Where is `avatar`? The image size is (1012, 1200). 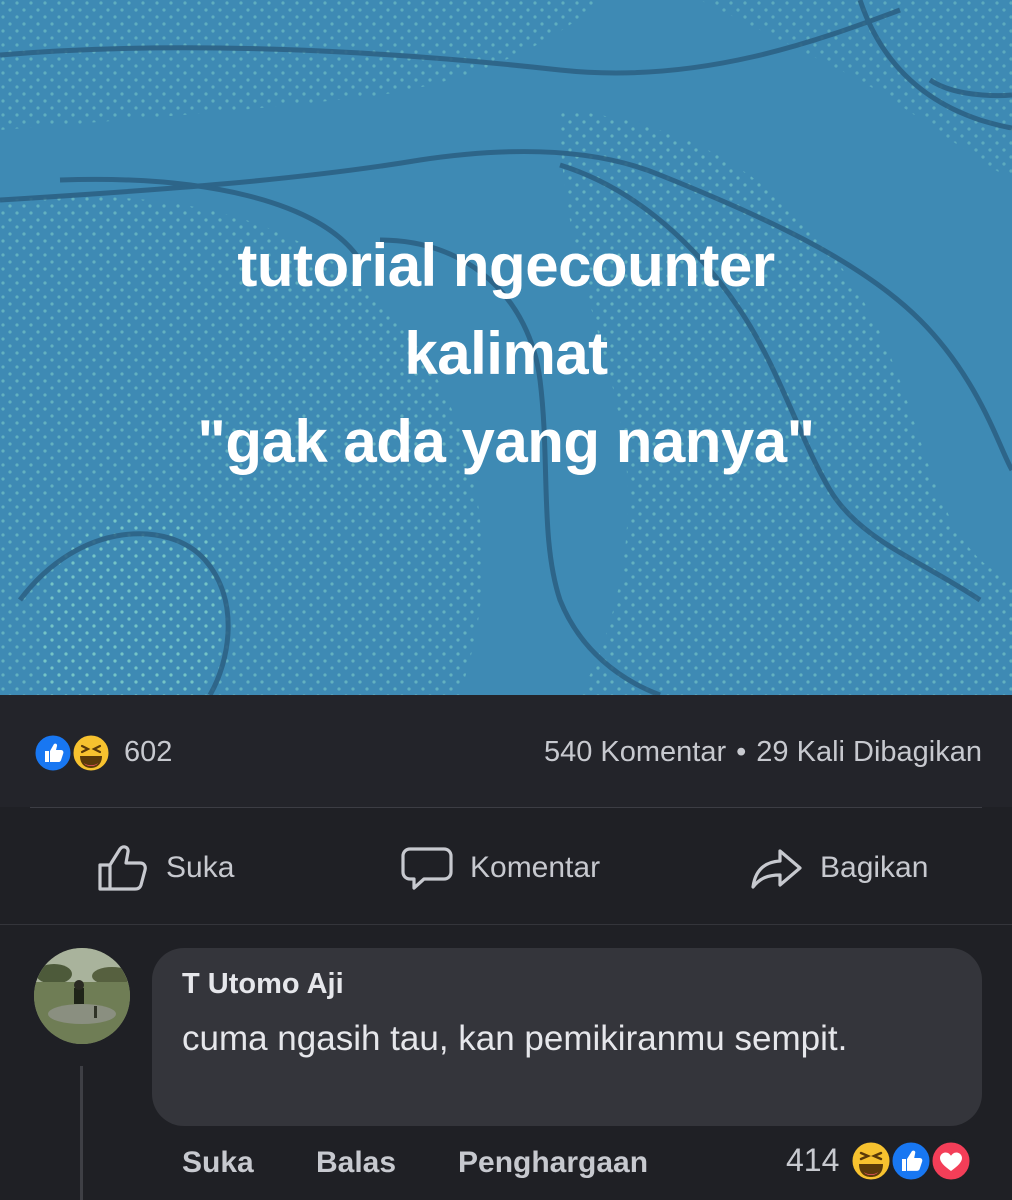 avatar is located at coordinates (82, 996).